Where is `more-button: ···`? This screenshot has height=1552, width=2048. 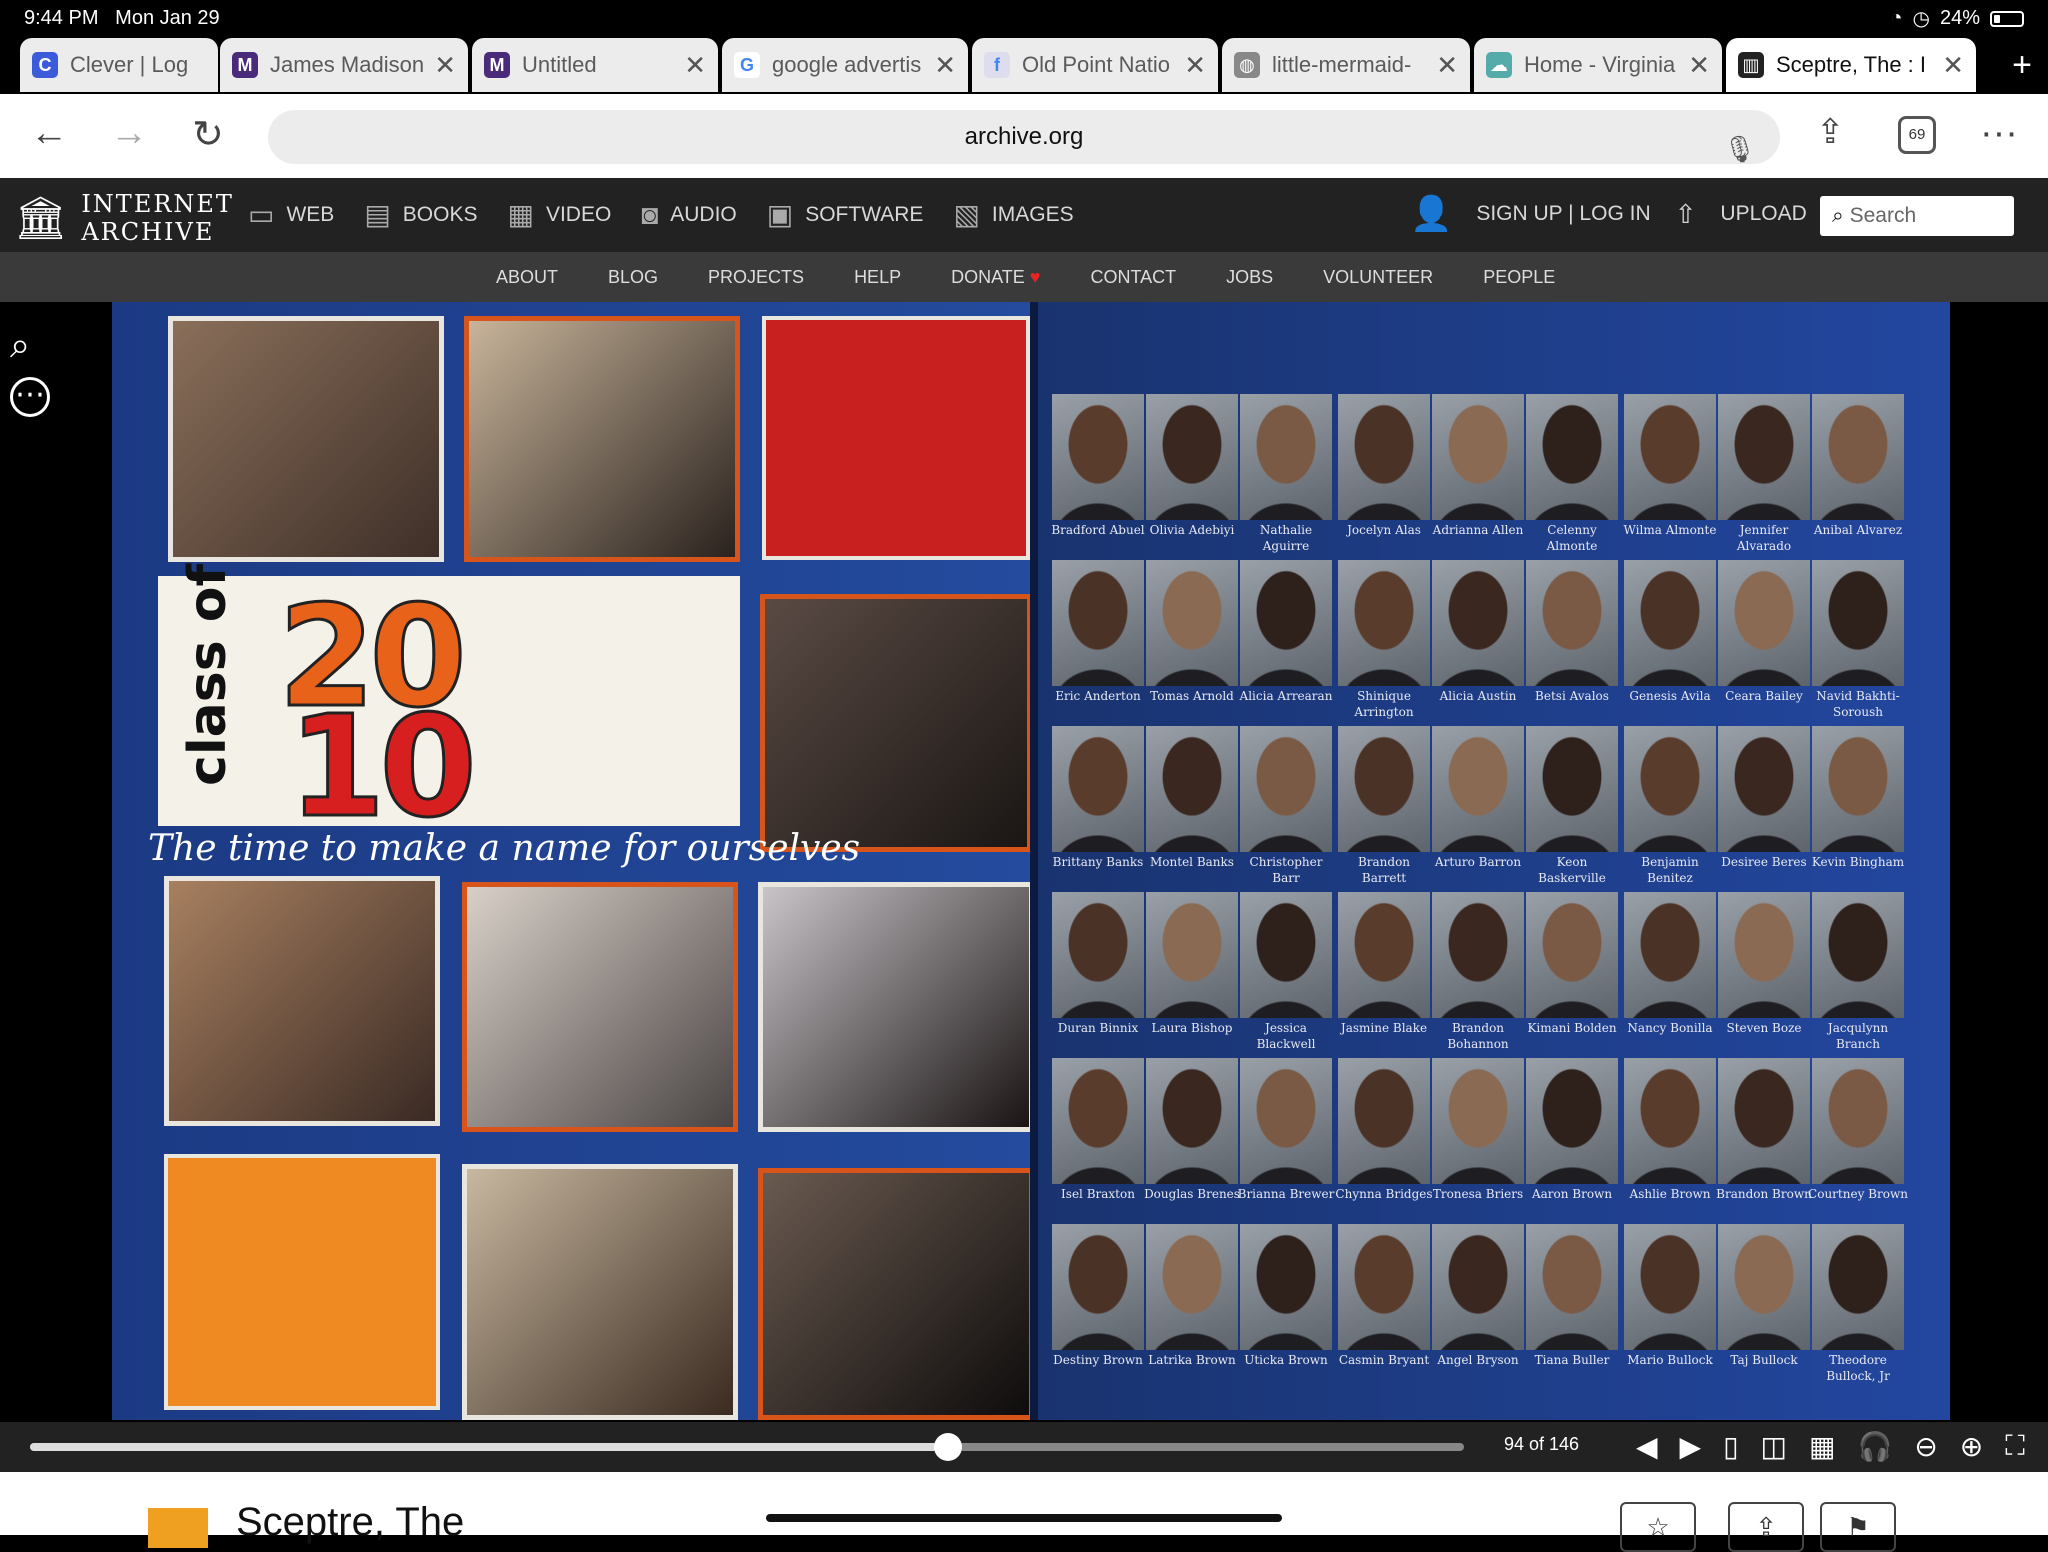
more-button: ··· is located at coordinates (1999, 133).